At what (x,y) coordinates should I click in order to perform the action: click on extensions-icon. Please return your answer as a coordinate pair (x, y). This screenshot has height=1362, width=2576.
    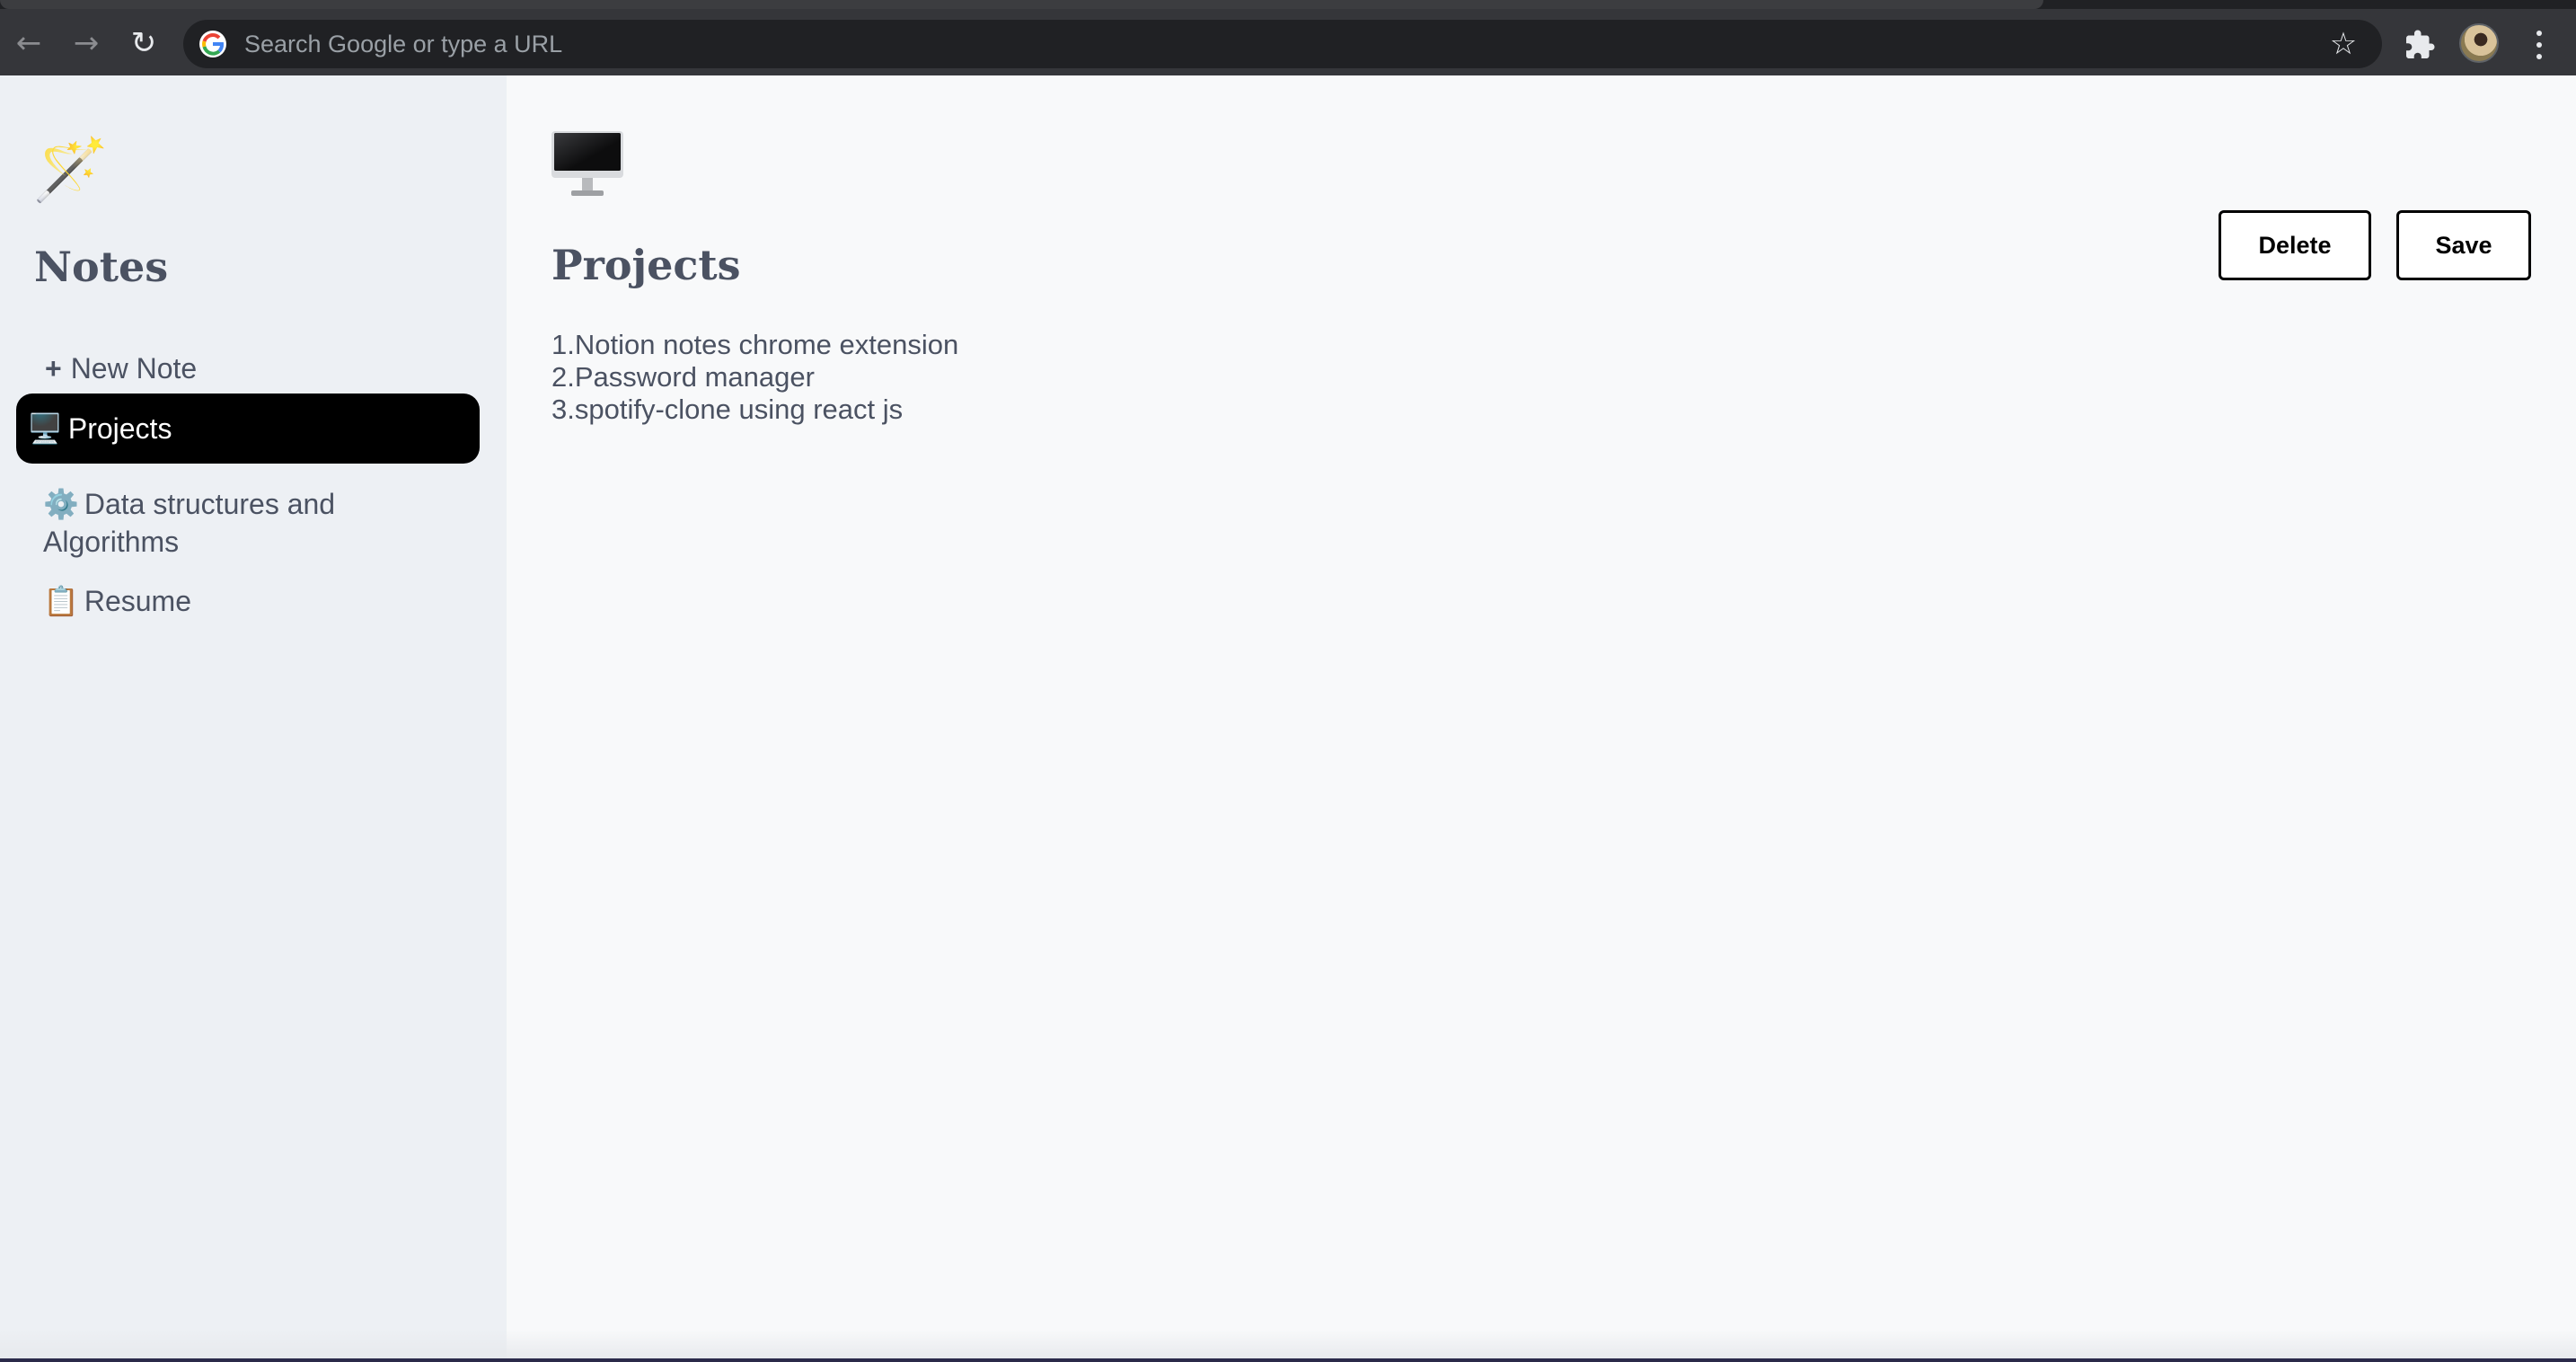
    Looking at the image, I should click on (2420, 45).